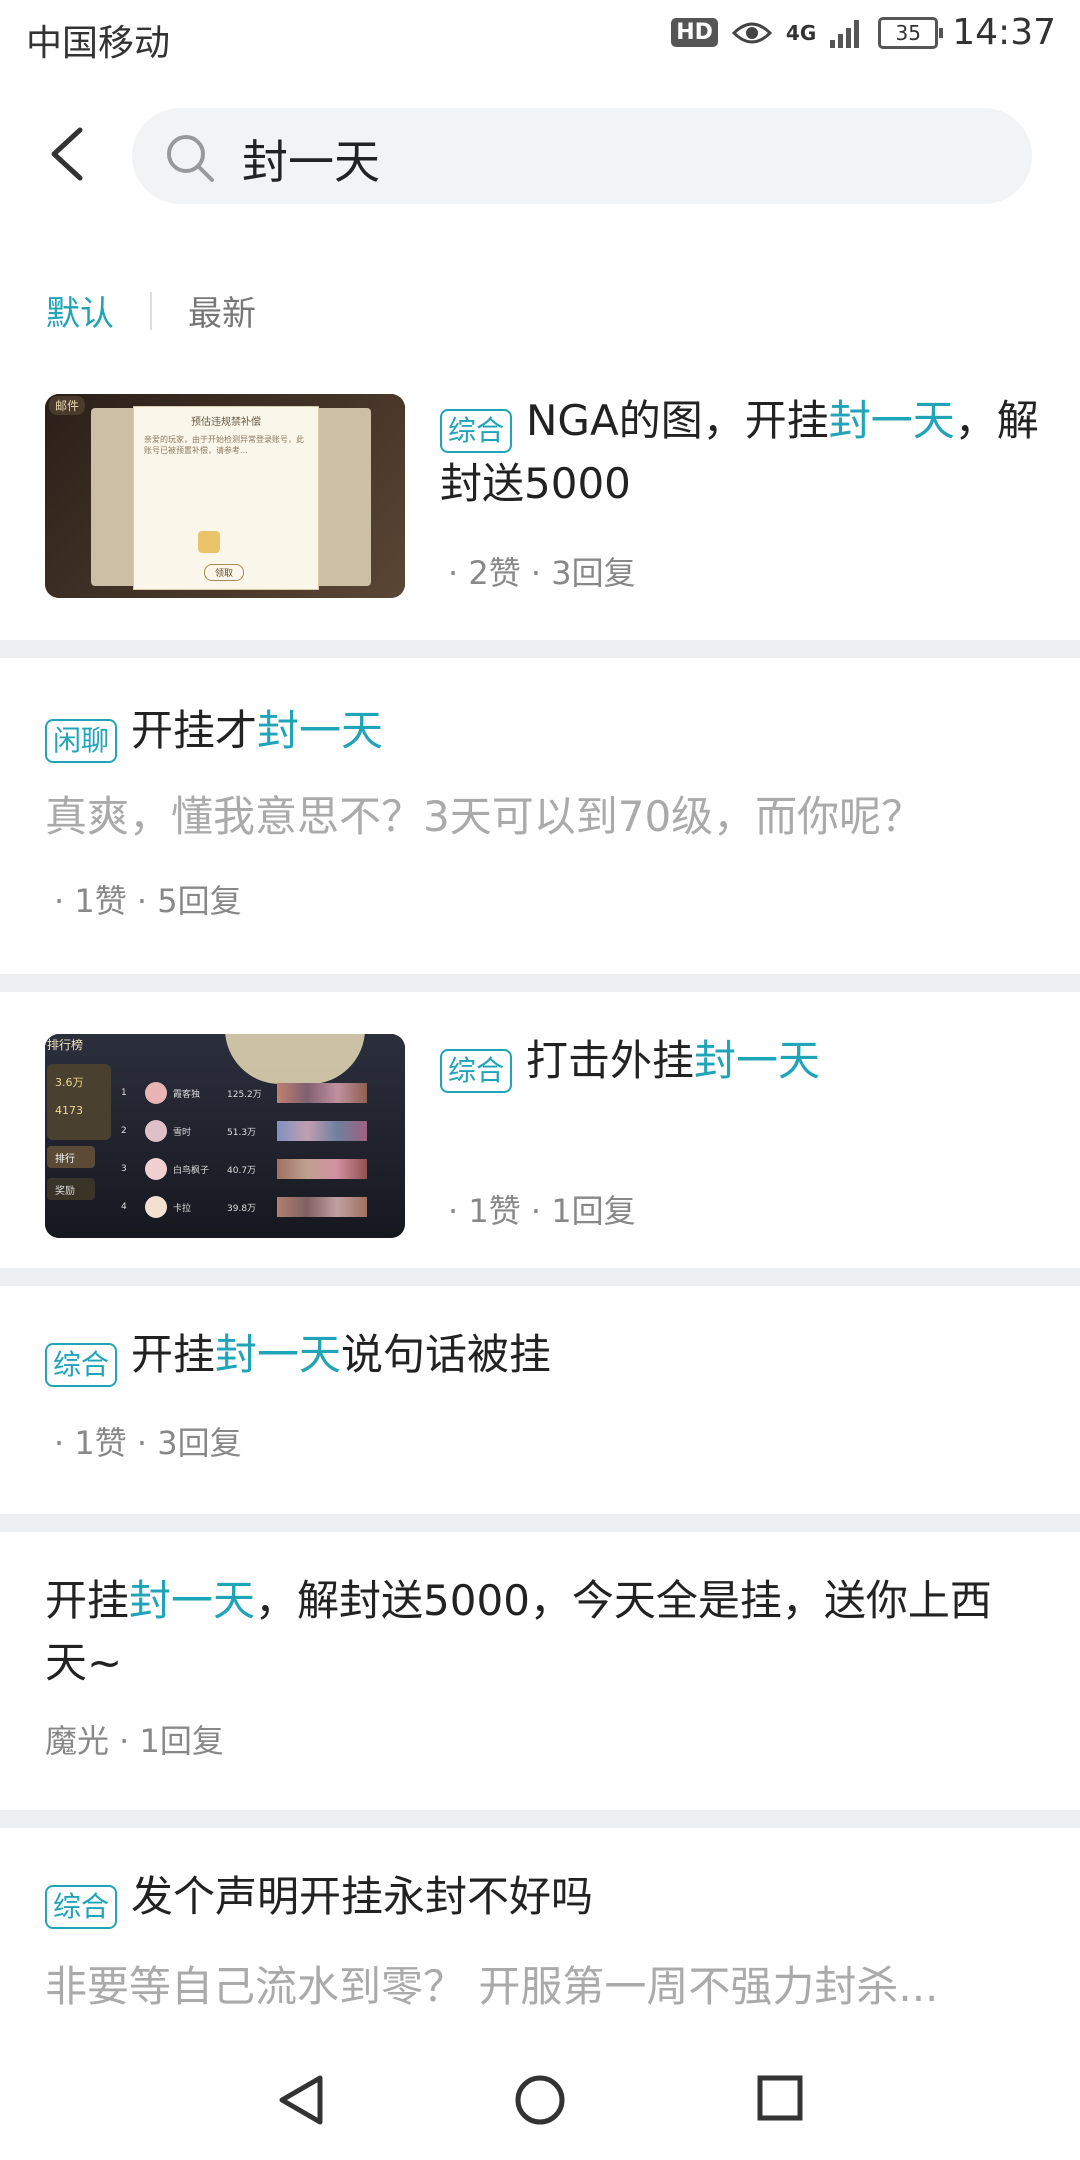 Image resolution: width=1080 pixels, height=2160 pixels. What do you see at coordinates (194, 730) in the screenshot?
I see `title-text: 开挂才` at bounding box center [194, 730].